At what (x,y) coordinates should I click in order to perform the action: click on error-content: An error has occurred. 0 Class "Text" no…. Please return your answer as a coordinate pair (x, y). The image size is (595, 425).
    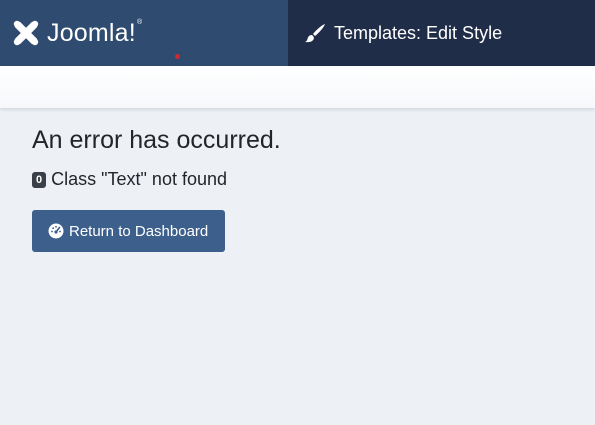
    Looking at the image, I should click on (156, 189).